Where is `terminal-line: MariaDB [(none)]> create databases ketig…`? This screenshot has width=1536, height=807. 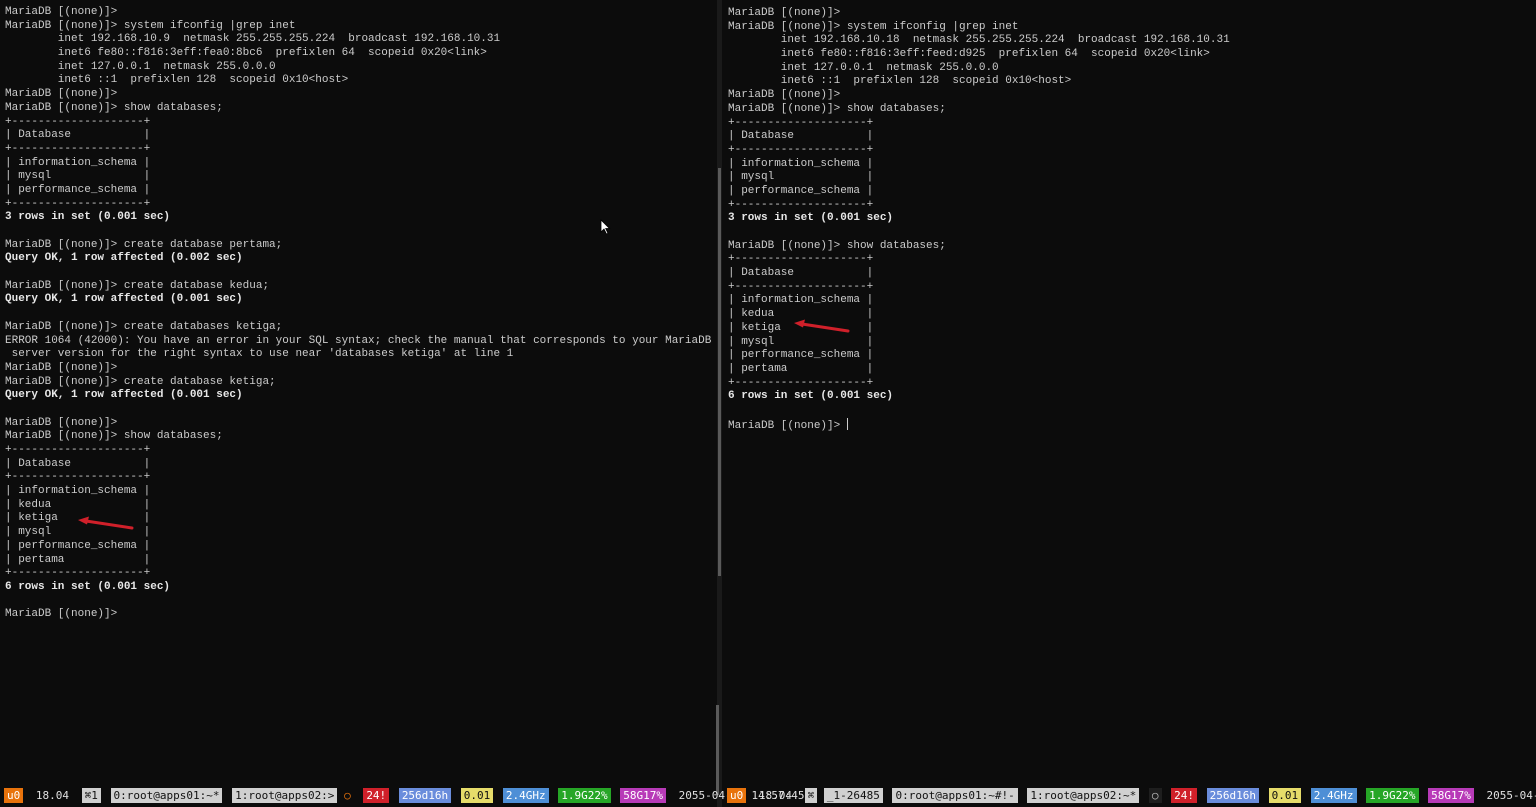 terminal-line: MariaDB [(none)]> create databases ketig… is located at coordinates (144, 326).